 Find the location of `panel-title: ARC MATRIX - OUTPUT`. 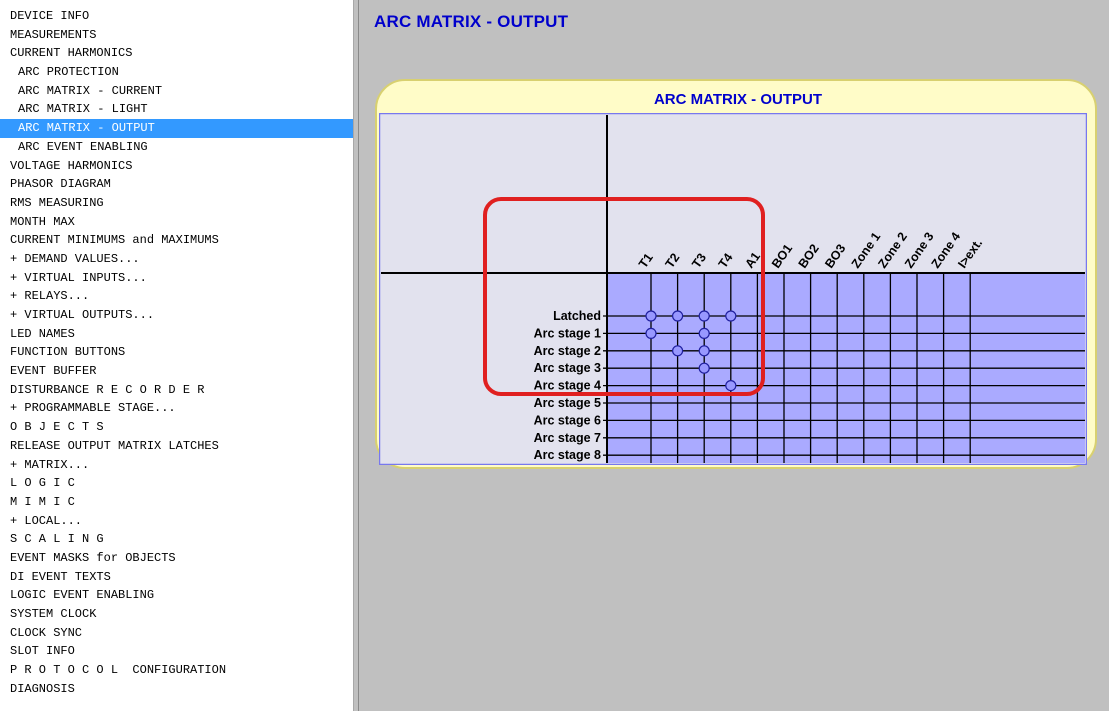

panel-title: ARC MATRIX - OUTPUT is located at coordinates (738, 99).